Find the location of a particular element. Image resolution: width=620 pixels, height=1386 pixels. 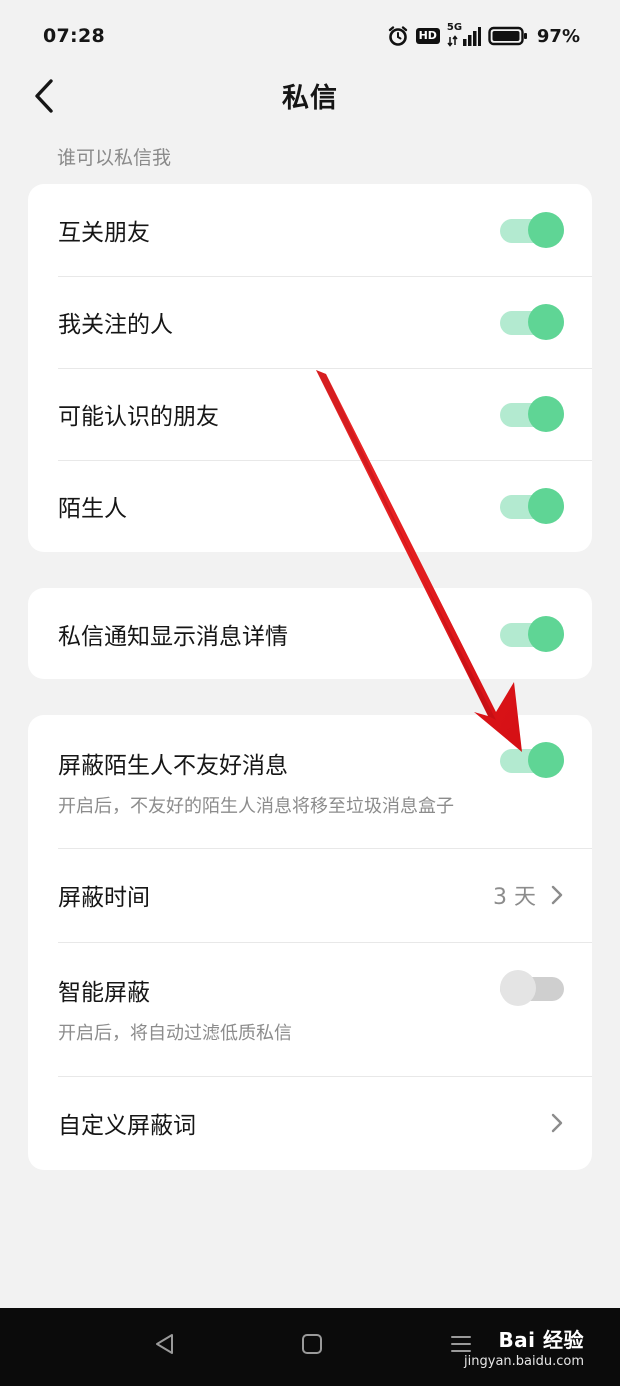

page-title: 私信 is located at coordinates (310, 98).